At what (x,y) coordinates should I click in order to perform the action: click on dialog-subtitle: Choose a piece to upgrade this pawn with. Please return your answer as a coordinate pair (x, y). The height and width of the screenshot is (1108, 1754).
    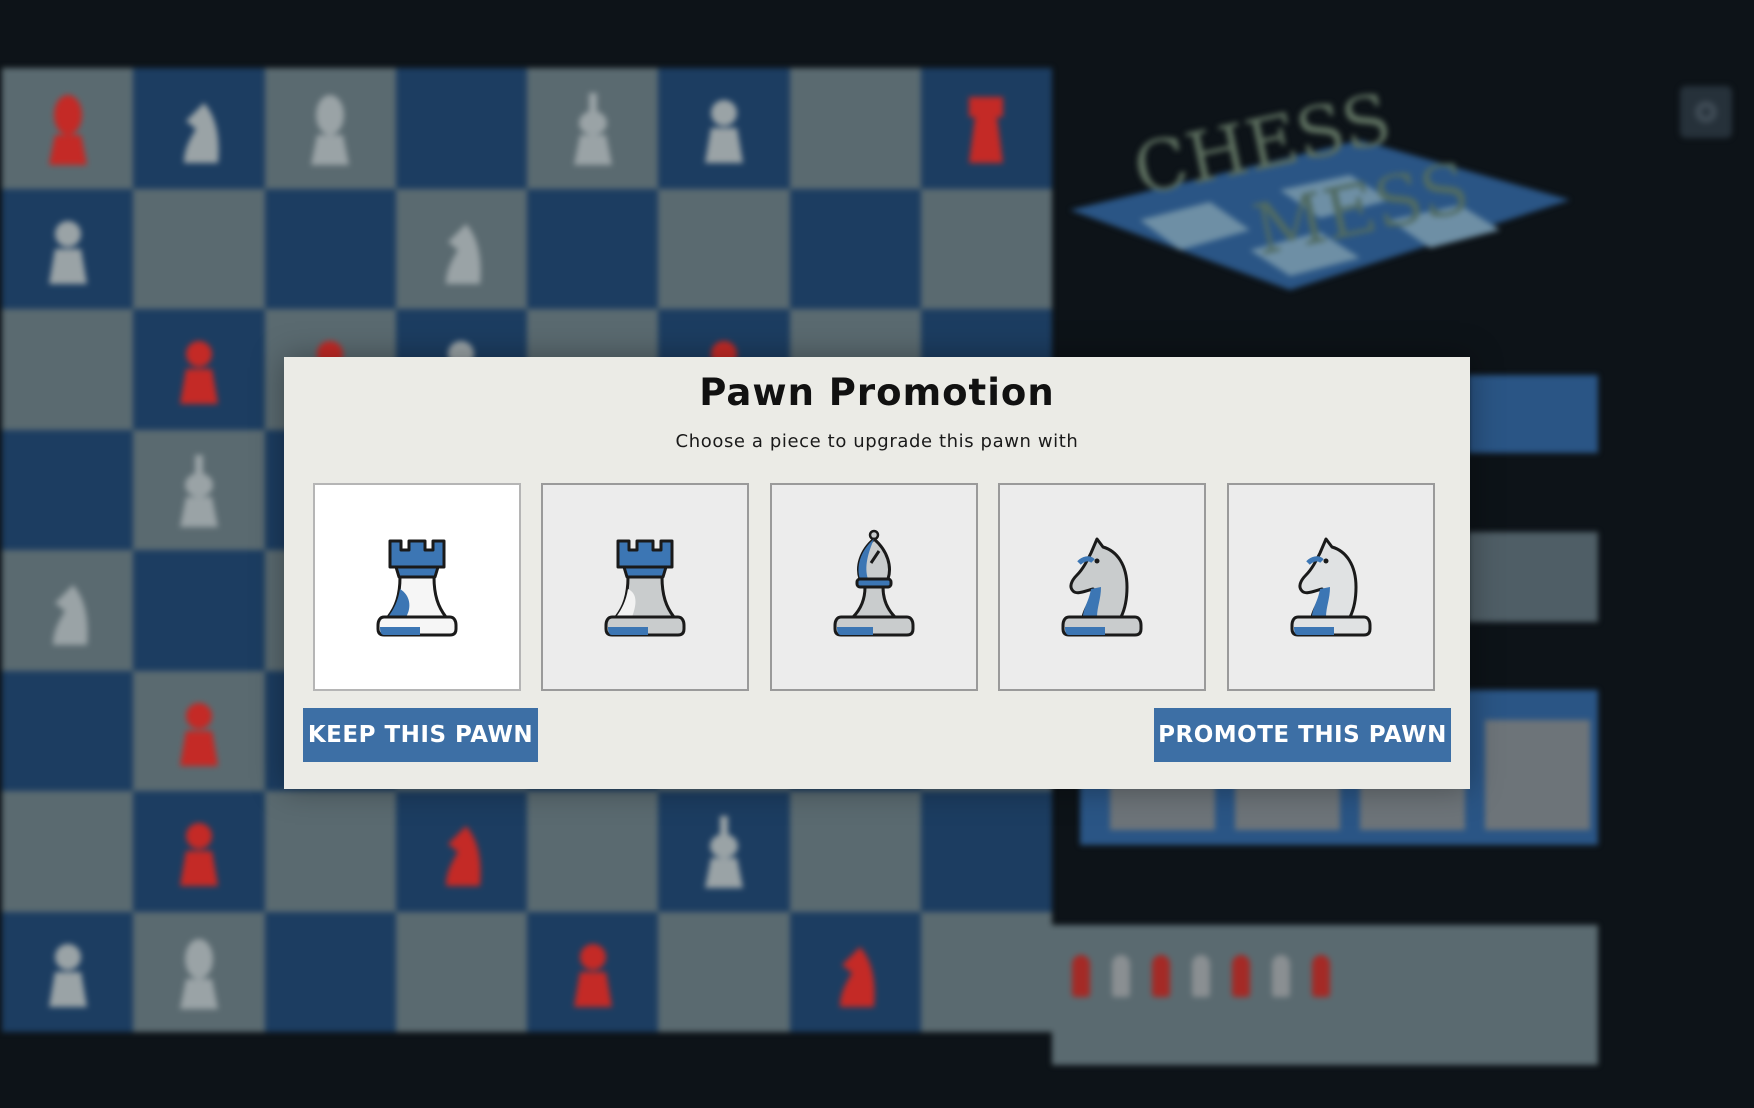
    Looking at the image, I should click on (877, 441).